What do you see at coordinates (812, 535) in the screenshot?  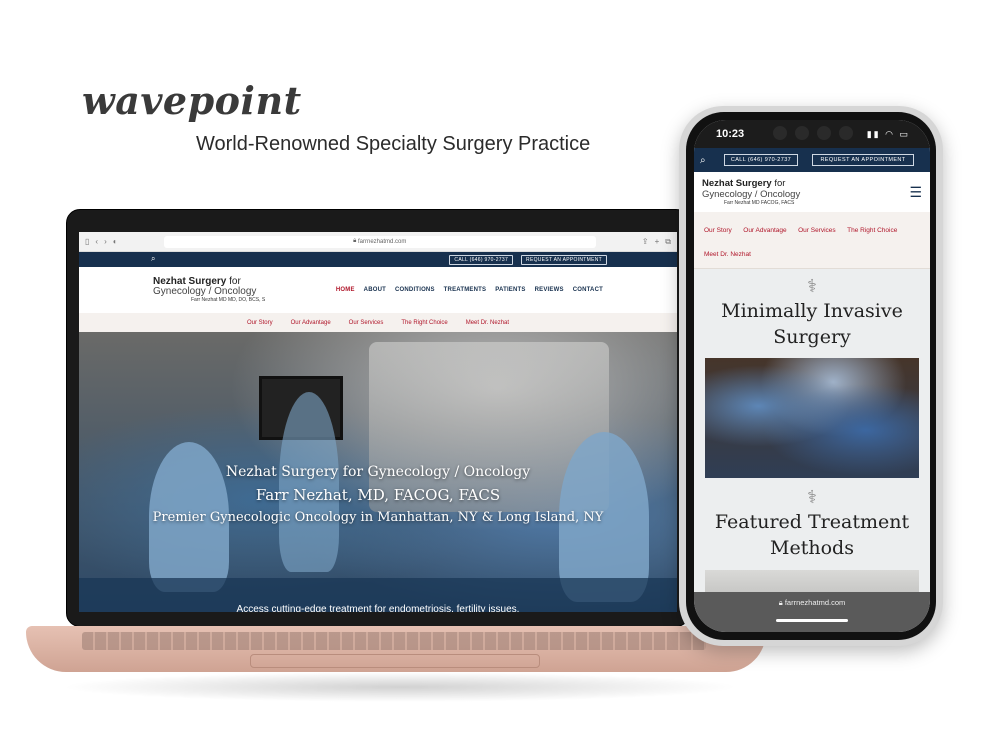 I see `section-title-featured-treatment: Featured Treatment Methods` at bounding box center [812, 535].